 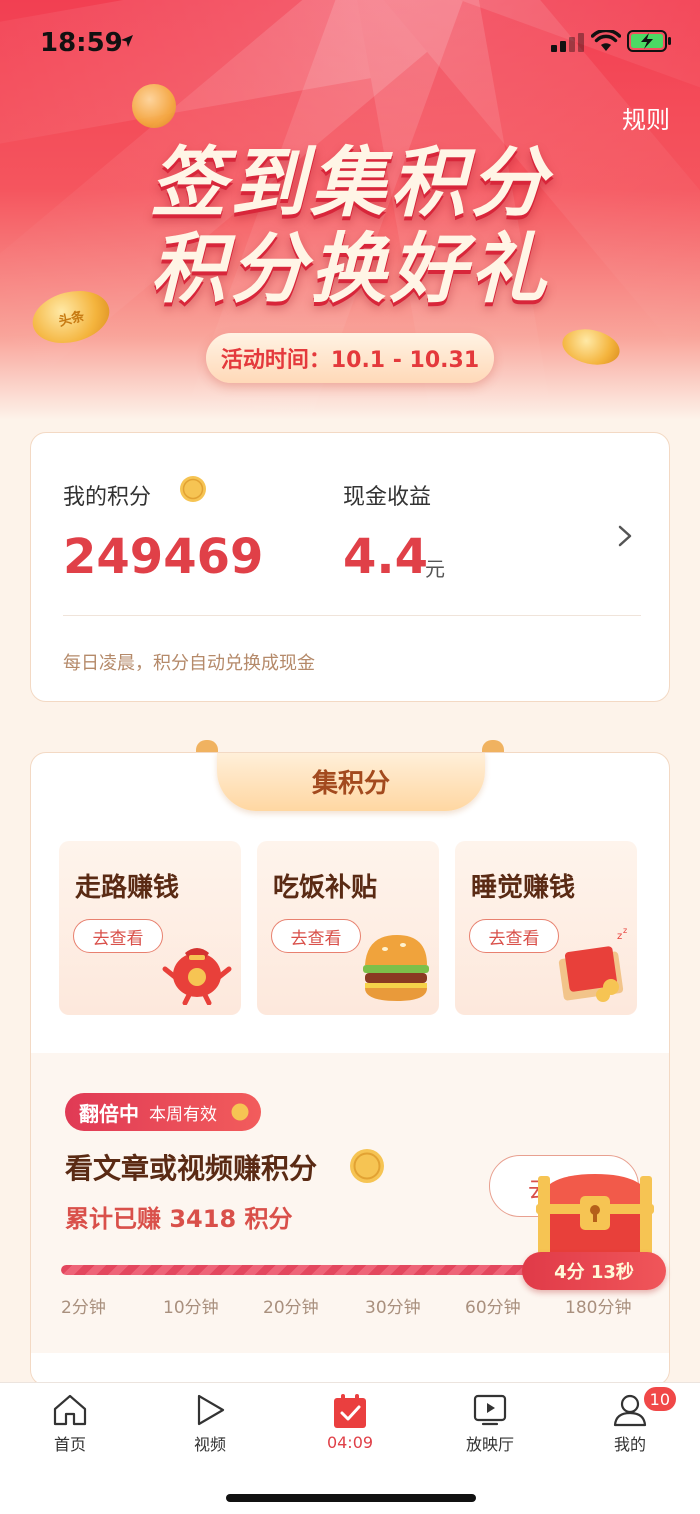 I want to click on badge-main-text: 翻倍中, so click(x=109, y=1113).